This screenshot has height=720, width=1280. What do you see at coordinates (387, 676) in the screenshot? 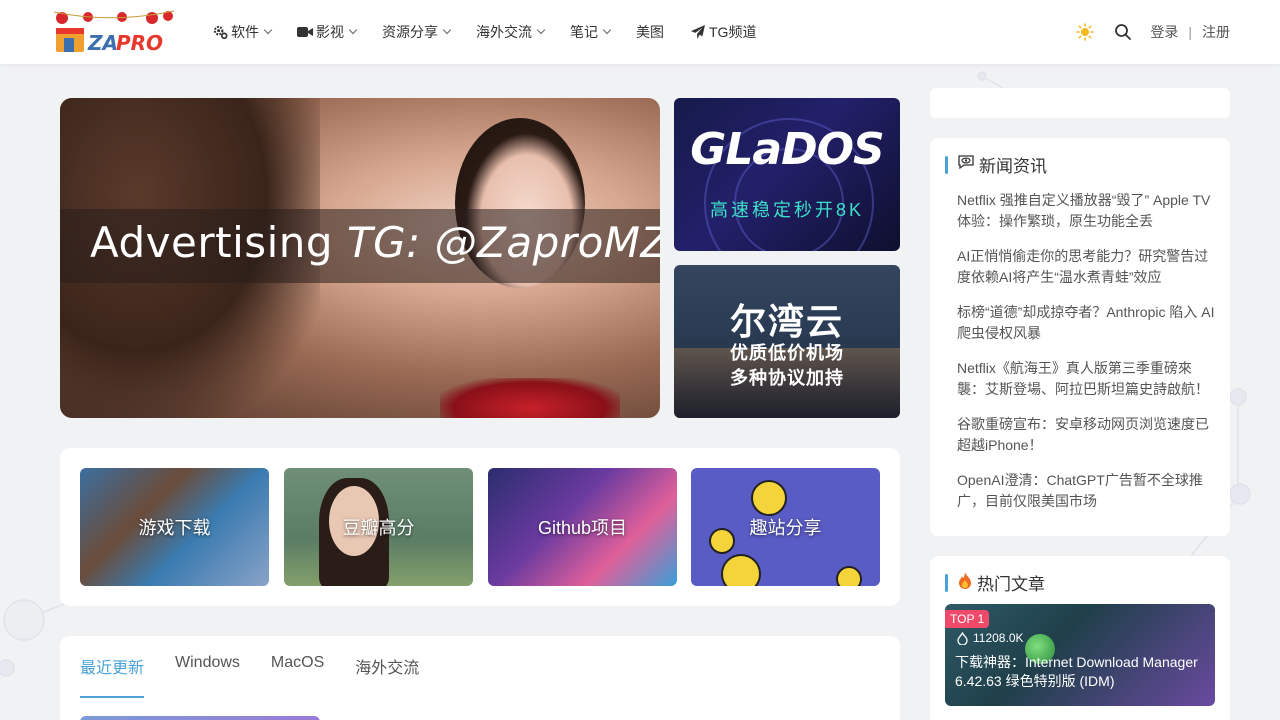
I see `tab-overseas: 海外交流` at bounding box center [387, 676].